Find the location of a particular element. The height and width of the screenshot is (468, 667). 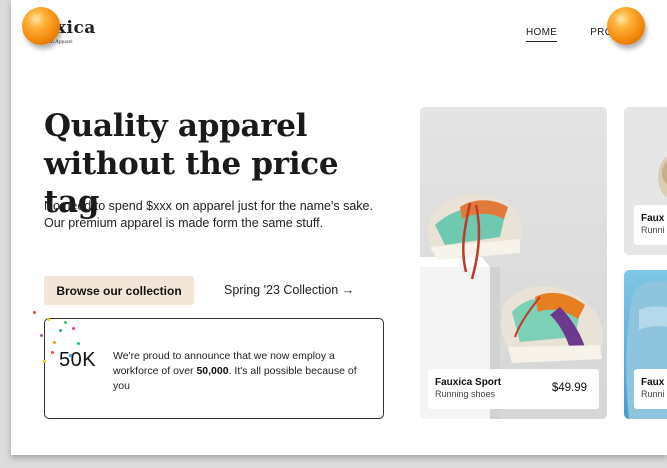

product-subtitle-side-1: Runni is located at coordinates (653, 230).